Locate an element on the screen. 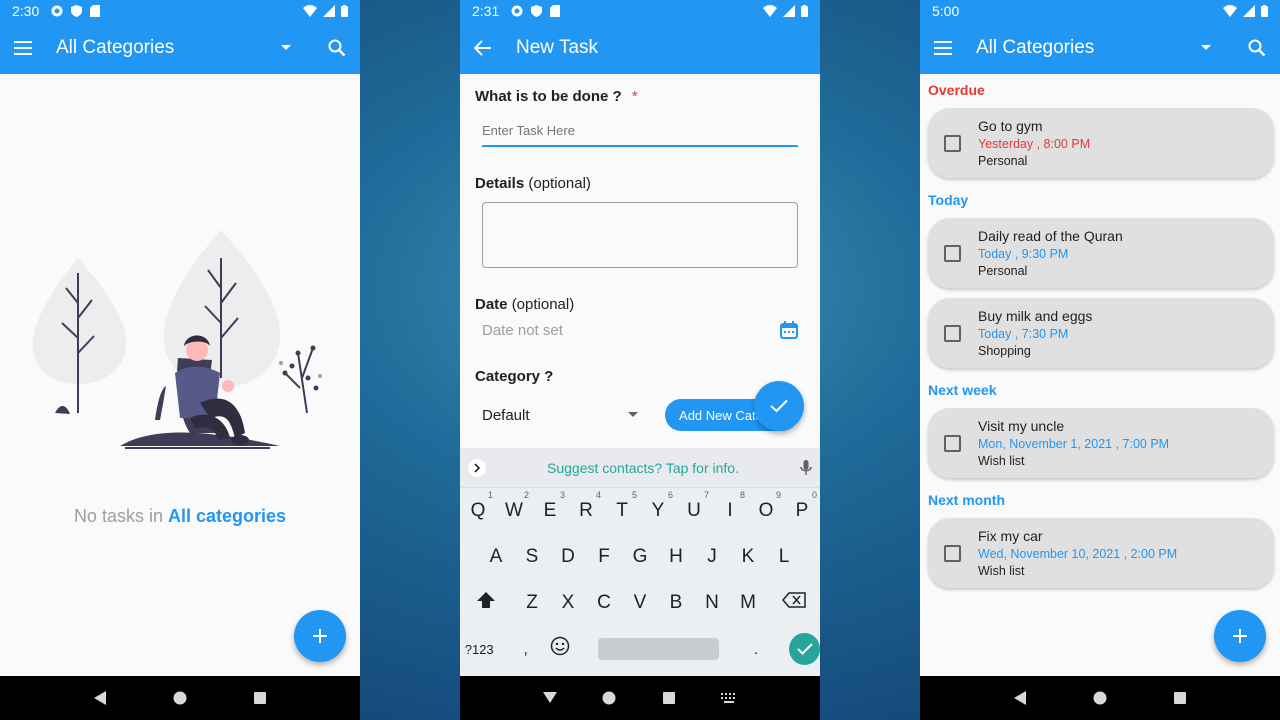  key-number-hint: 9 is located at coordinates (778, 495).